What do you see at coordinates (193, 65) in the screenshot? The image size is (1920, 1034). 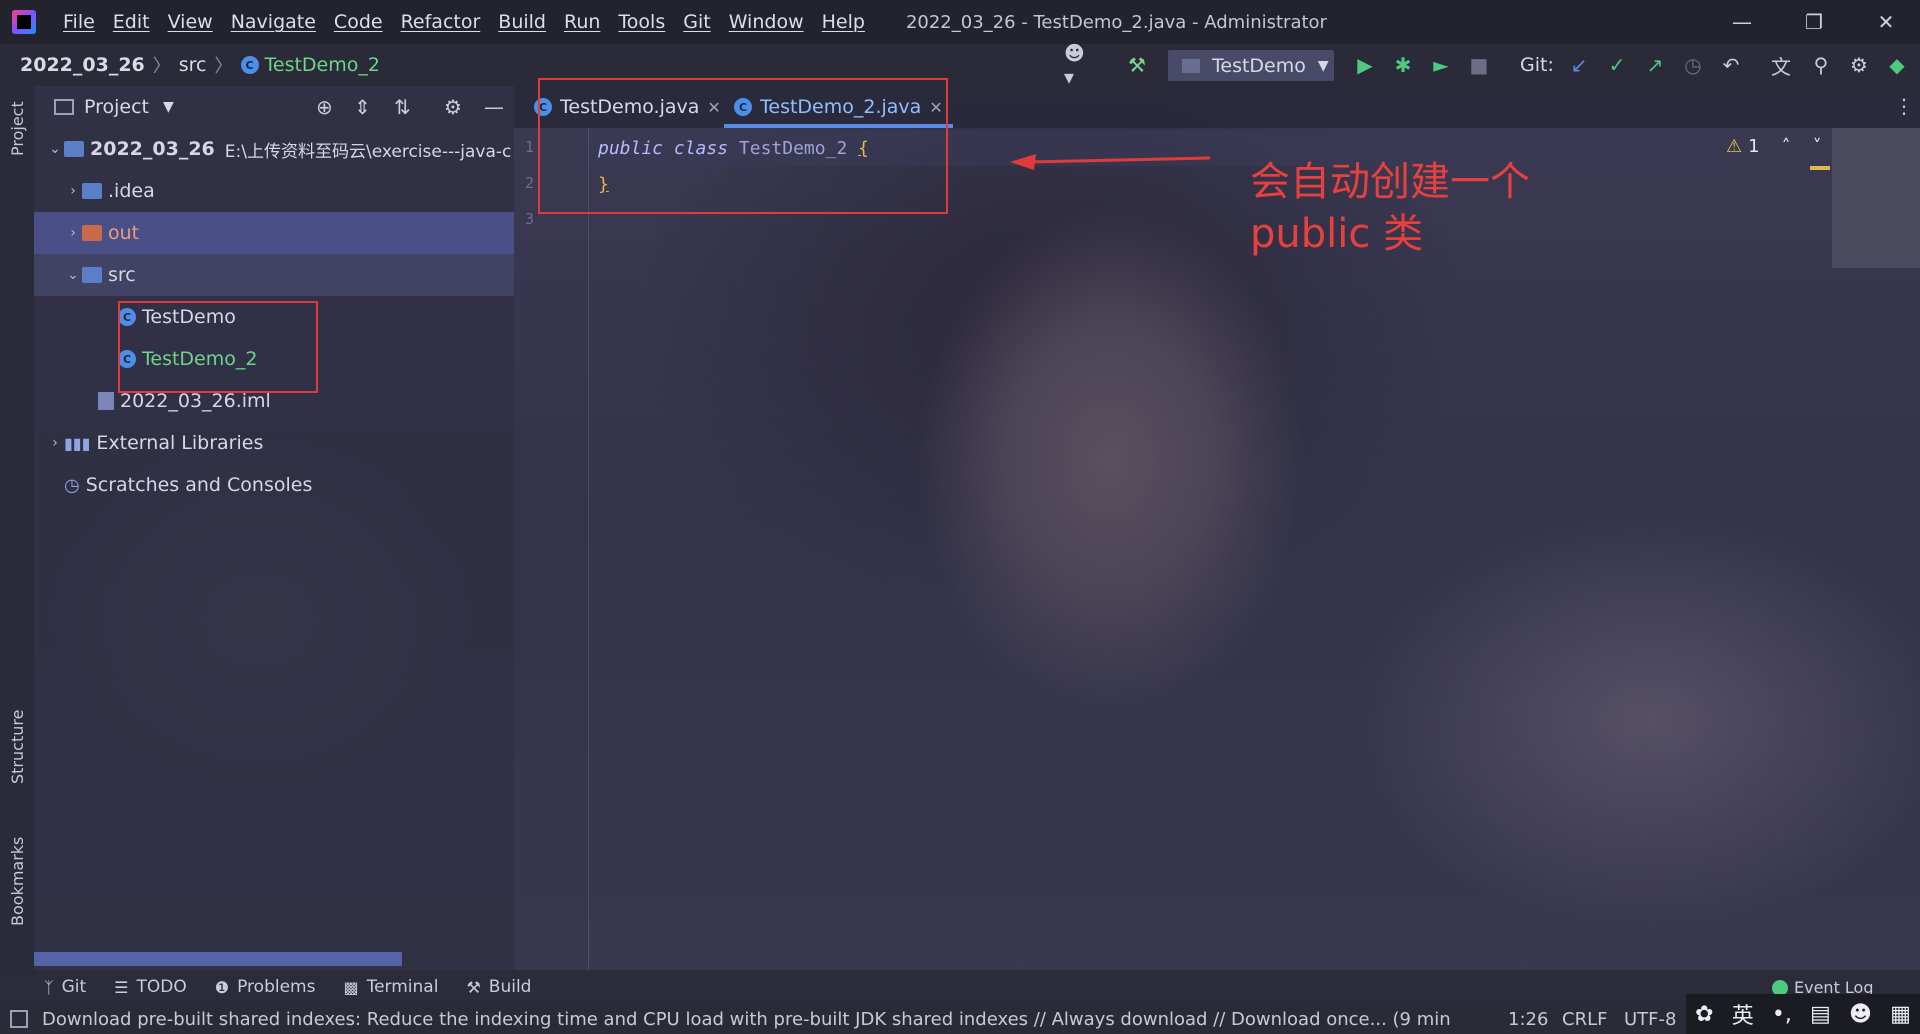 I see `breadcrumb-src: src` at bounding box center [193, 65].